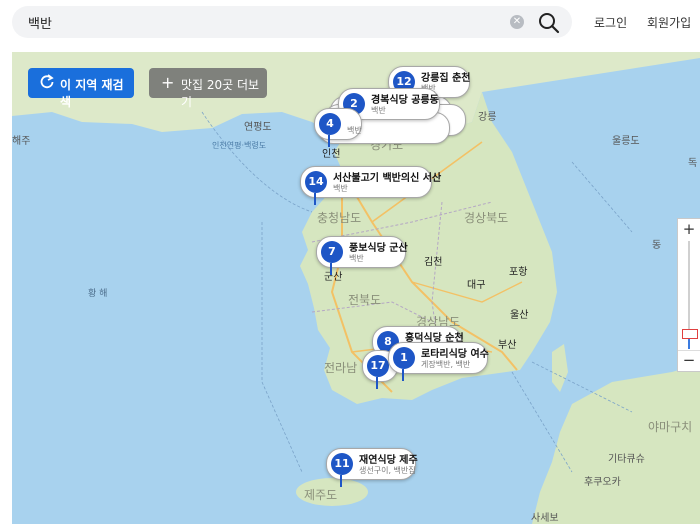 This screenshot has height=524, width=700. What do you see at coordinates (378, 366) in the screenshot?
I see `pin-number: 17` at bounding box center [378, 366].